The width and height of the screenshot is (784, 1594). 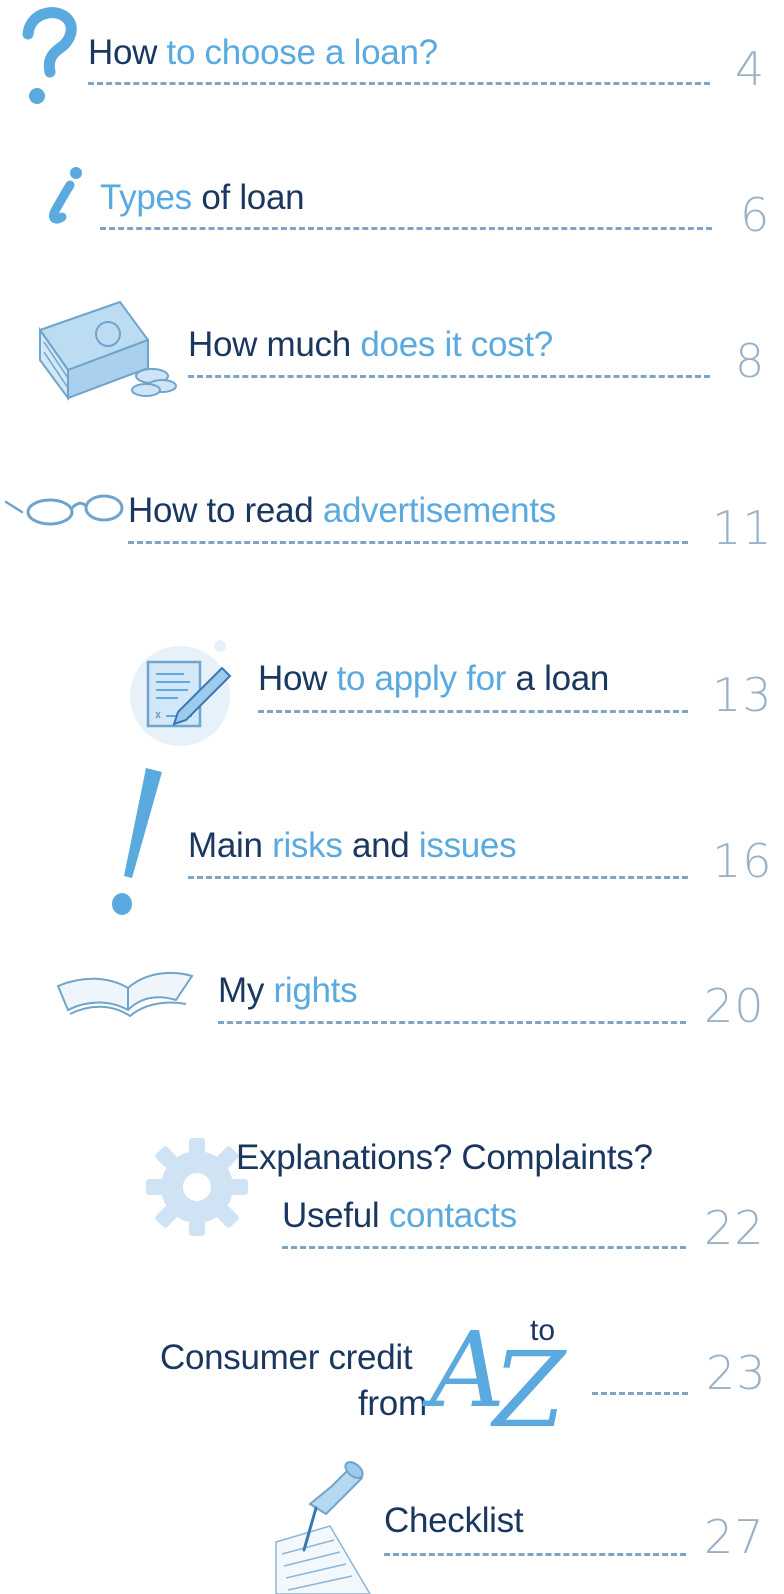 I want to click on title-part: rights, so click(x=315, y=990).